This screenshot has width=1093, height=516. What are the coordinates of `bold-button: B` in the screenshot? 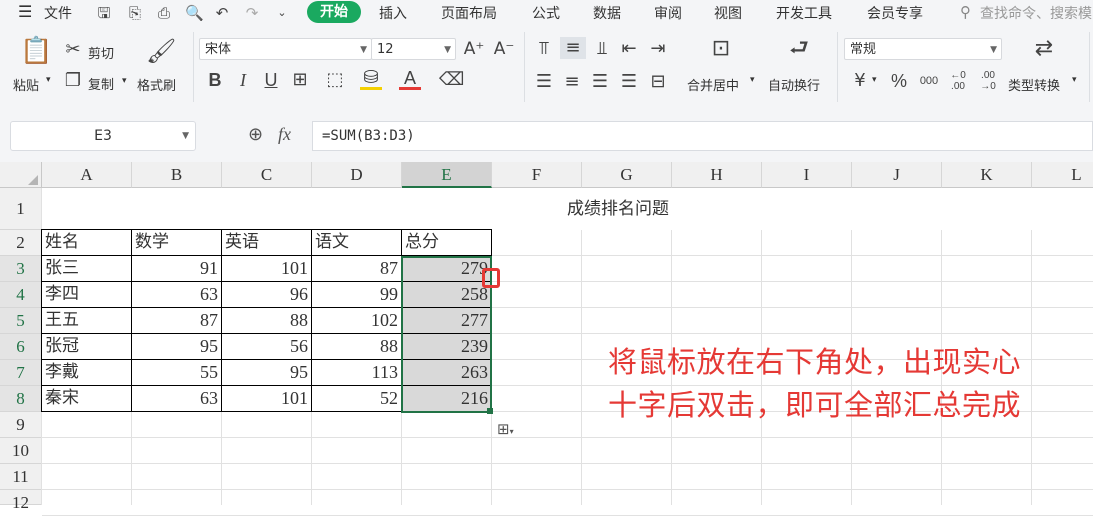 It's located at (215, 80).